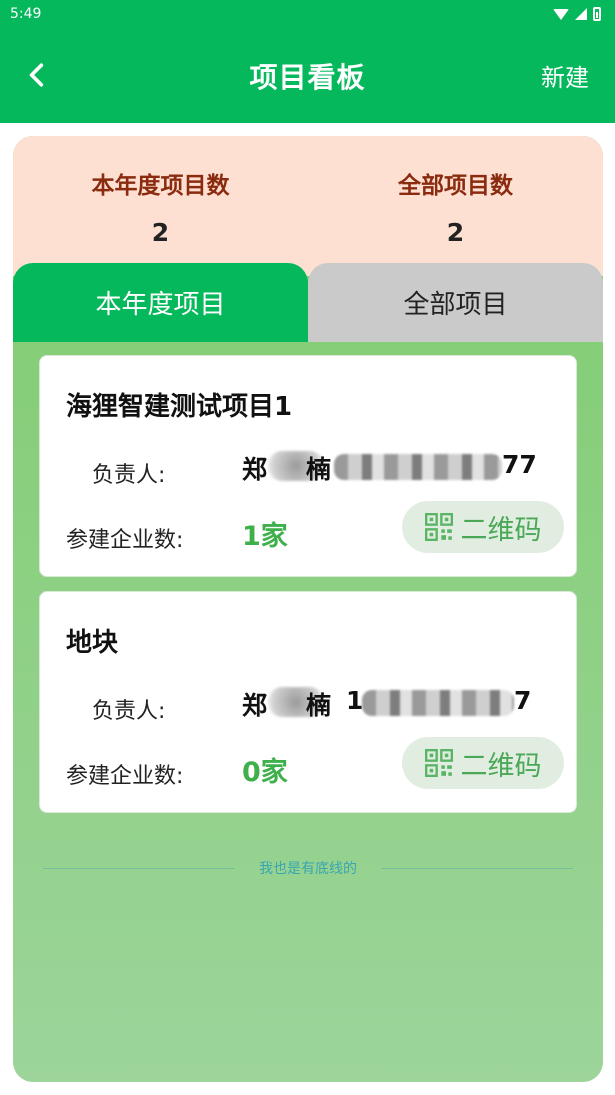 This screenshot has height=1095, width=615. Describe the element at coordinates (26, 14) in the screenshot. I see `status-time: 5:49` at that location.